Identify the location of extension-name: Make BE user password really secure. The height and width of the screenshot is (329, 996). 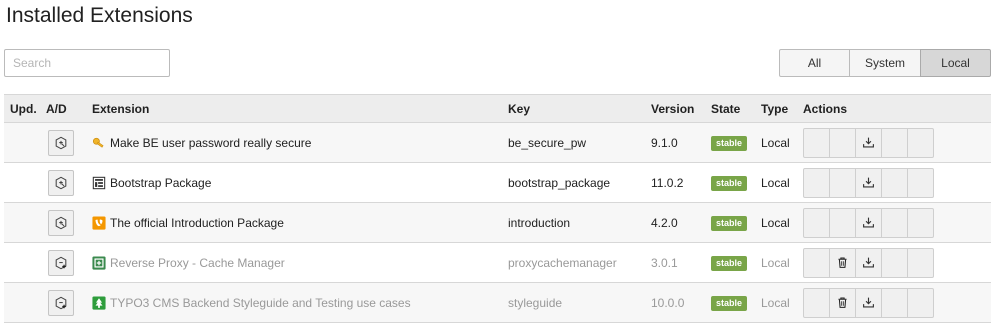
(210, 143).